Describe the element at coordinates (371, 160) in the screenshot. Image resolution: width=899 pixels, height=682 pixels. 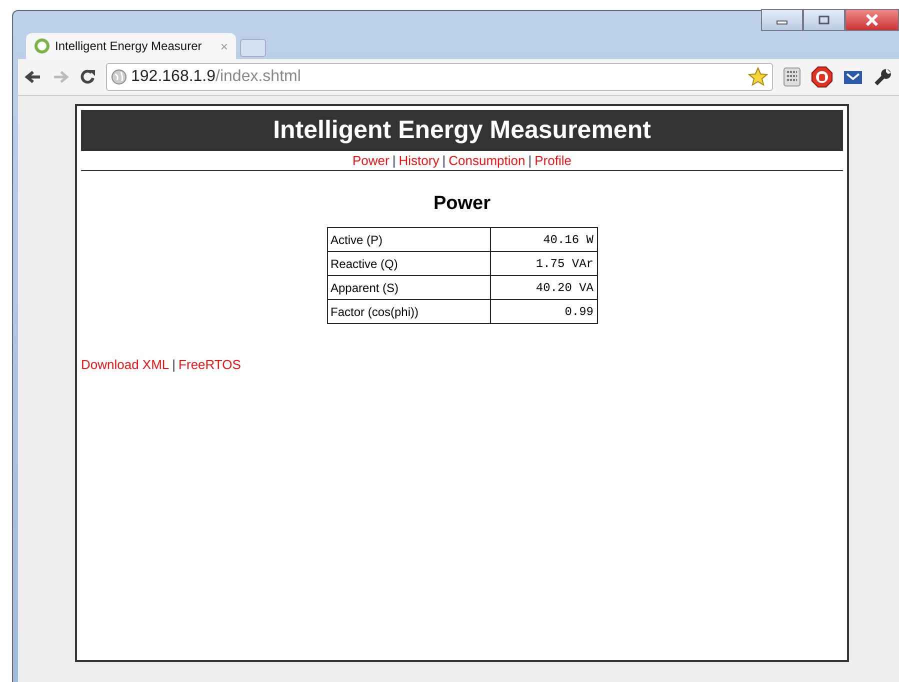
I see `nav-link: Power` at that location.